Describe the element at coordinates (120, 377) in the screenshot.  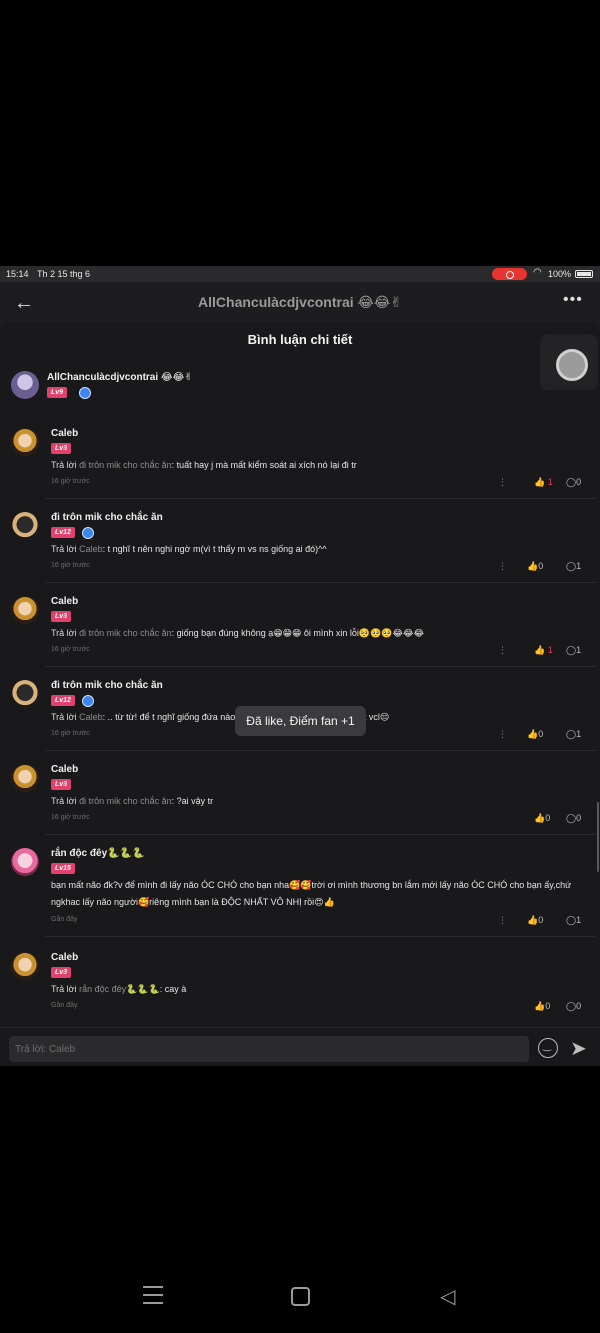
I see `comment-author: AllChanculàcdjvcontrai 😂😂✌` at that location.